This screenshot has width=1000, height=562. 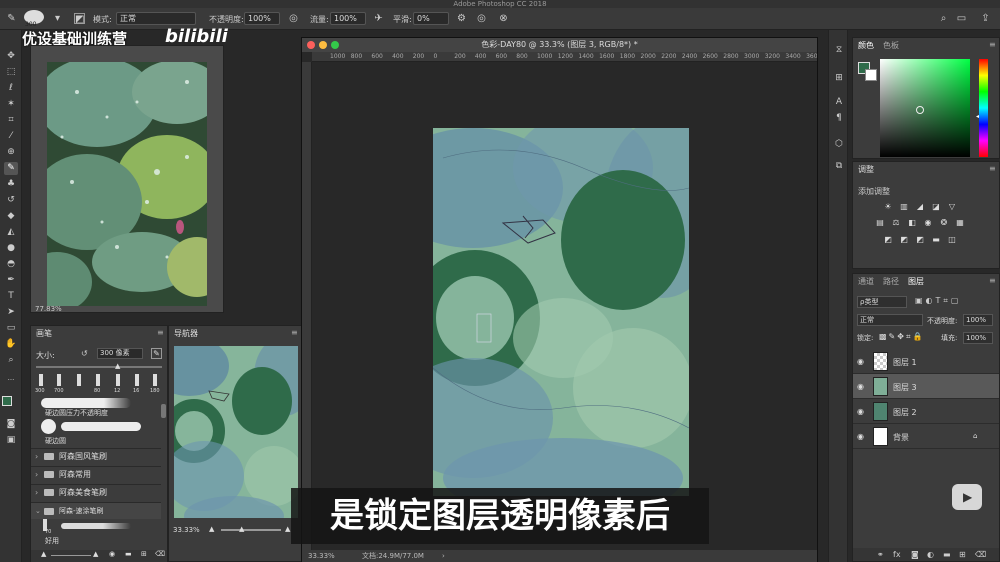 I want to click on healing-brush-icon: ⊕, so click(x=11, y=152).